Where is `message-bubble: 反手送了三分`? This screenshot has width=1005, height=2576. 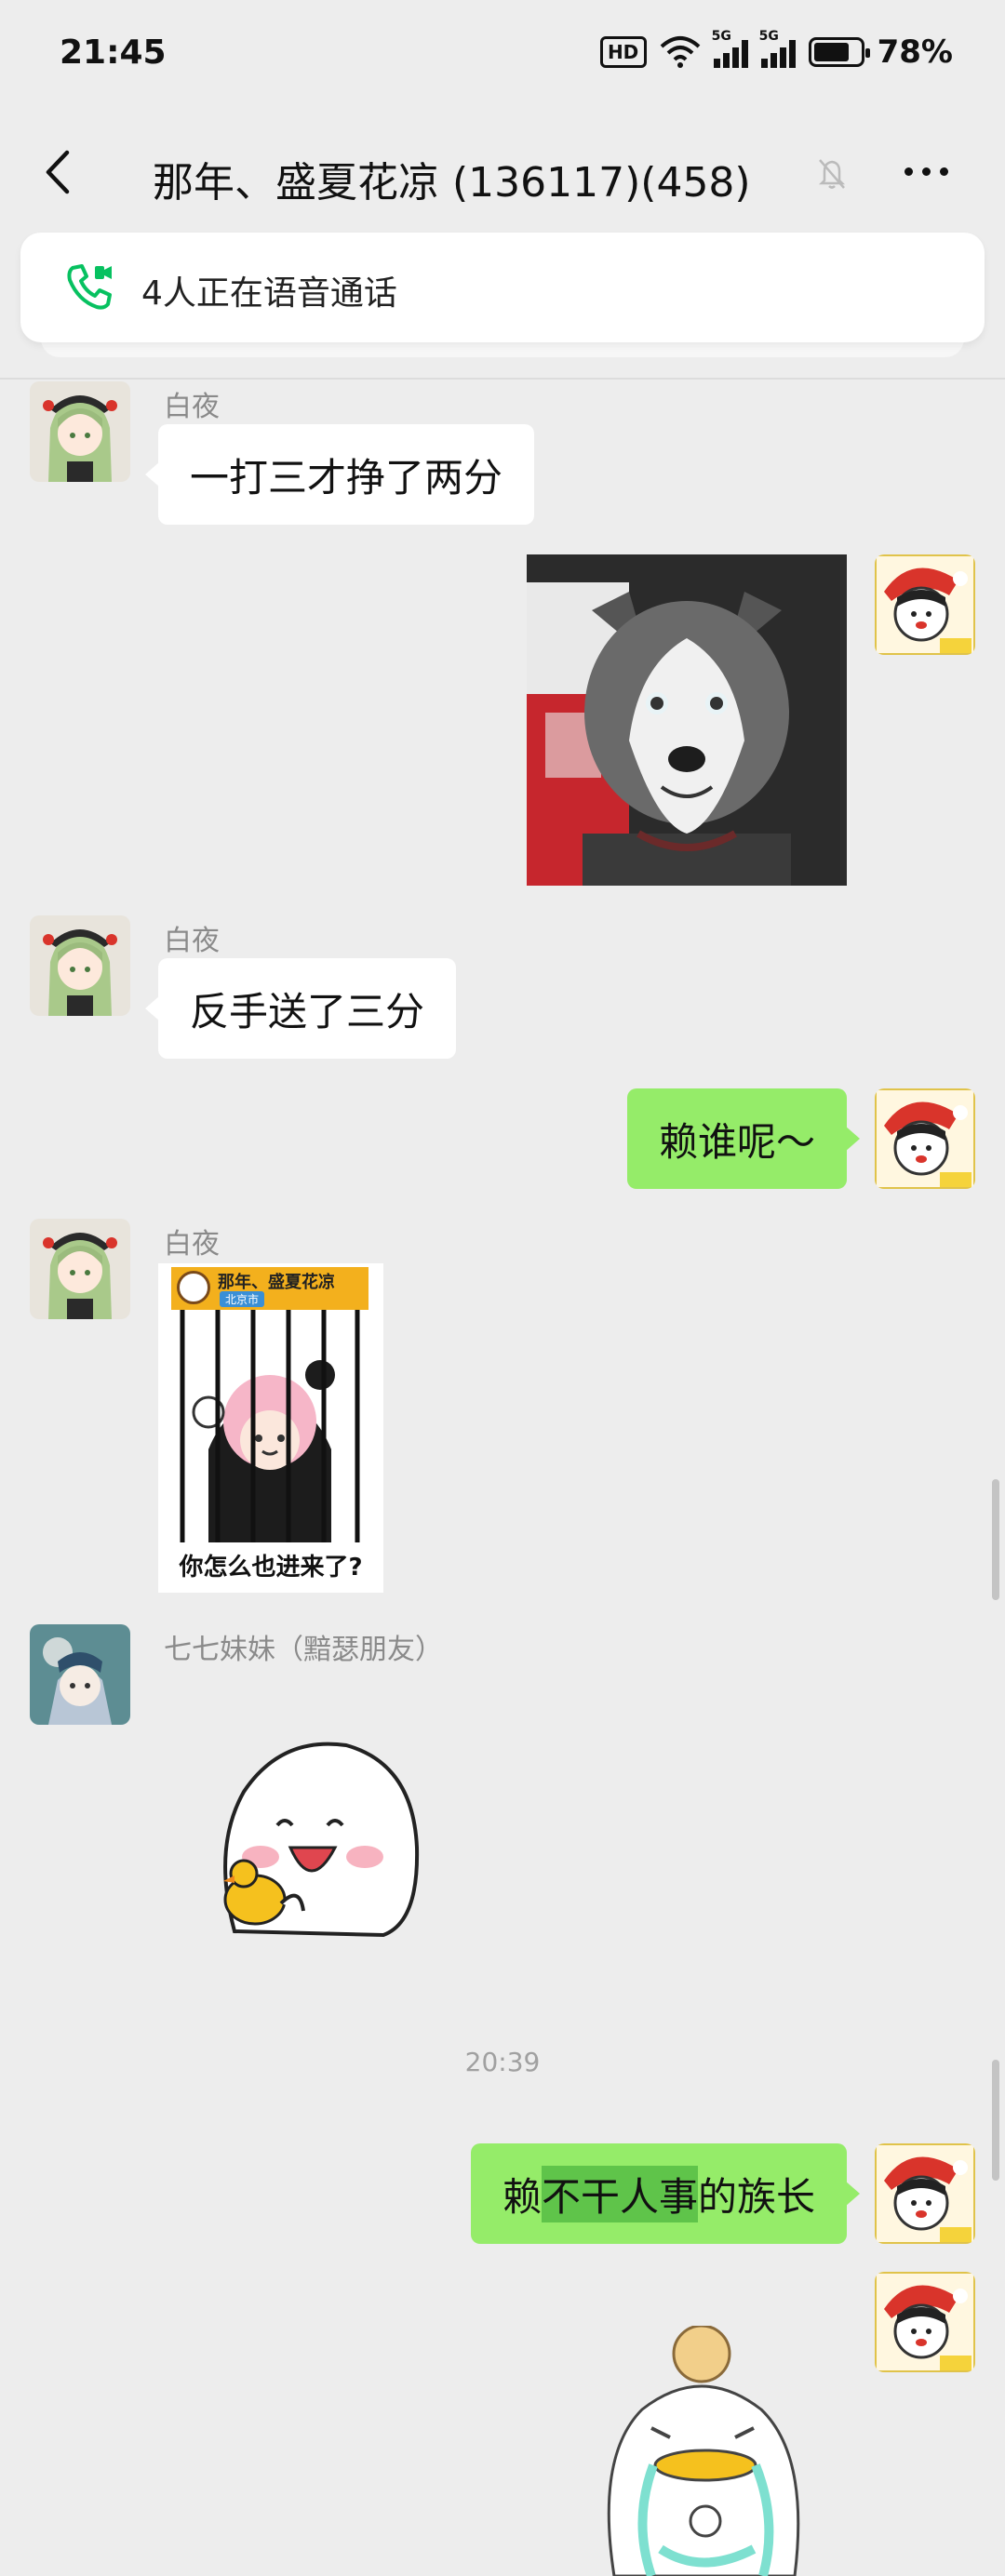
message-bubble: 反手送了三分 is located at coordinates (300, 1008).